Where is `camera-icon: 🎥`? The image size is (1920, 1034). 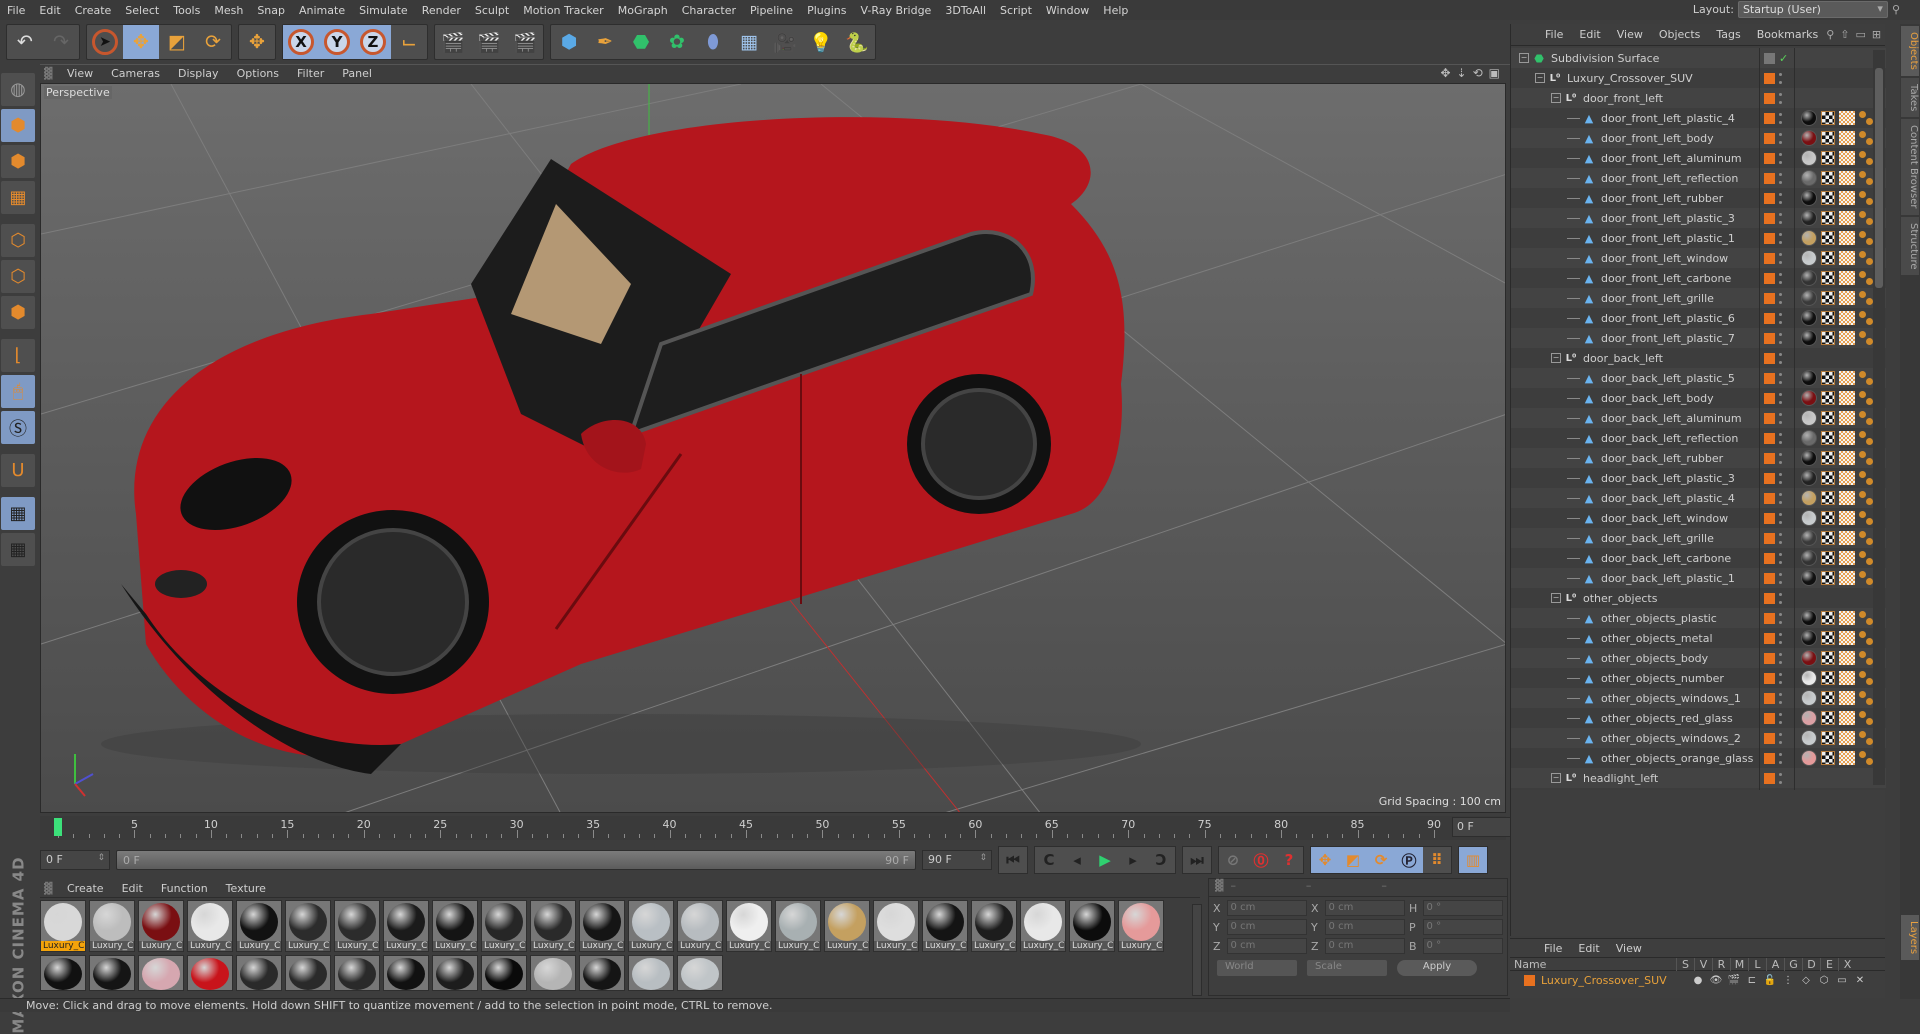 camera-icon: 🎥 is located at coordinates (785, 42).